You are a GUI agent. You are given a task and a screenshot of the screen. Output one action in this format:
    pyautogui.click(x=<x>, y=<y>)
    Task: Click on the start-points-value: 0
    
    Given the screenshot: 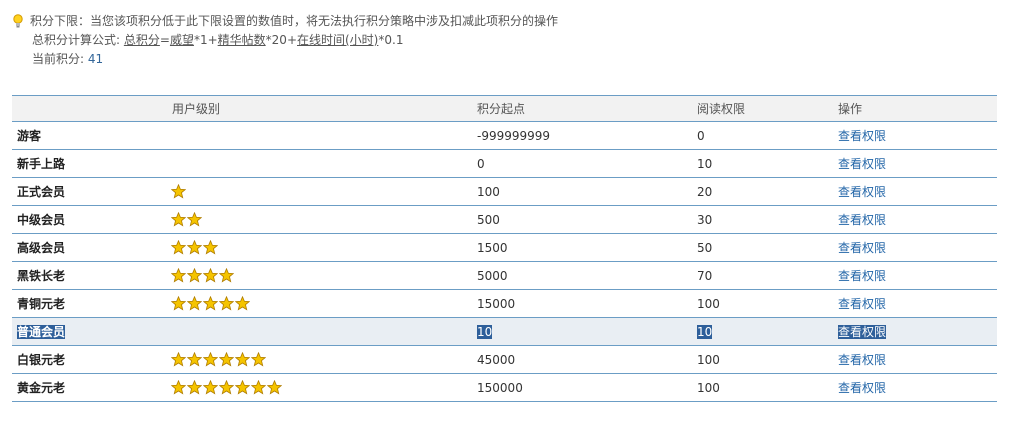 What is the action you would take?
    pyautogui.click(x=481, y=163)
    